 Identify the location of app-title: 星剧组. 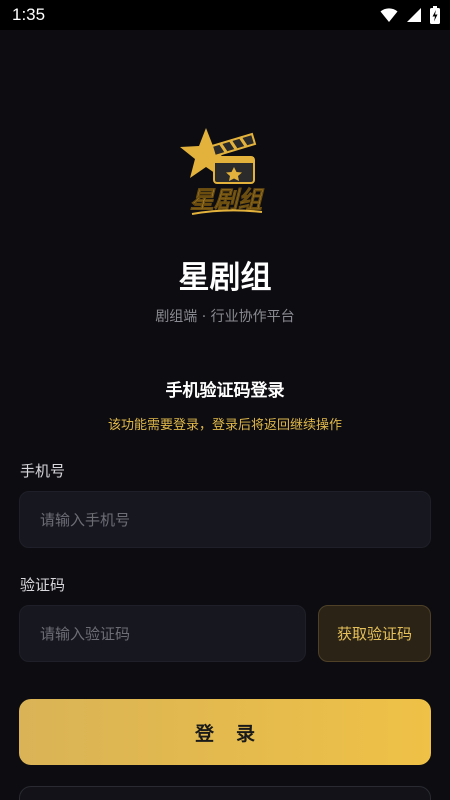
(225, 278).